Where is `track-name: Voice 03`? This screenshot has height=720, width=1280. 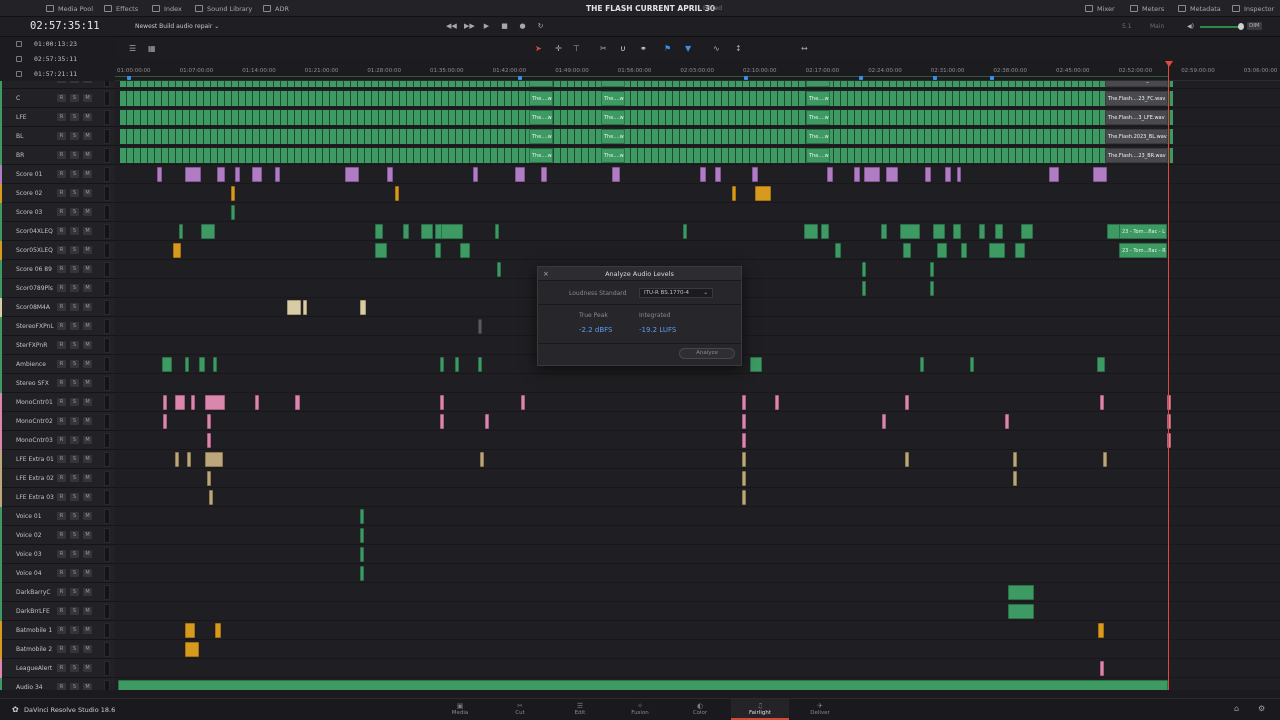 track-name: Voice 03 is located at coordinates (36, 554).